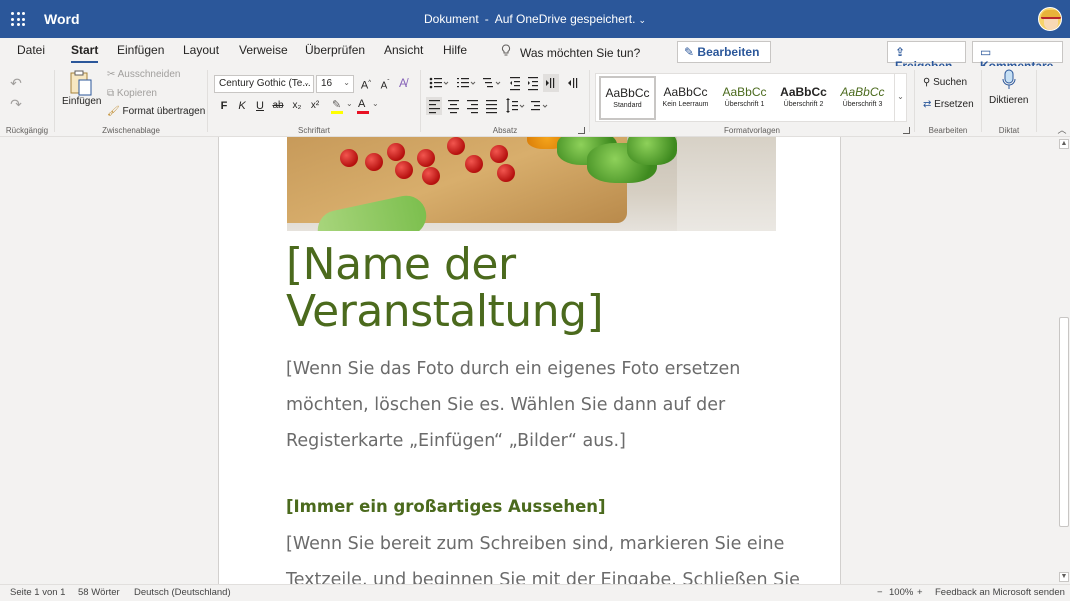  I want to click on collapse-ribbon-icon: ︿, so click(1062, 130).